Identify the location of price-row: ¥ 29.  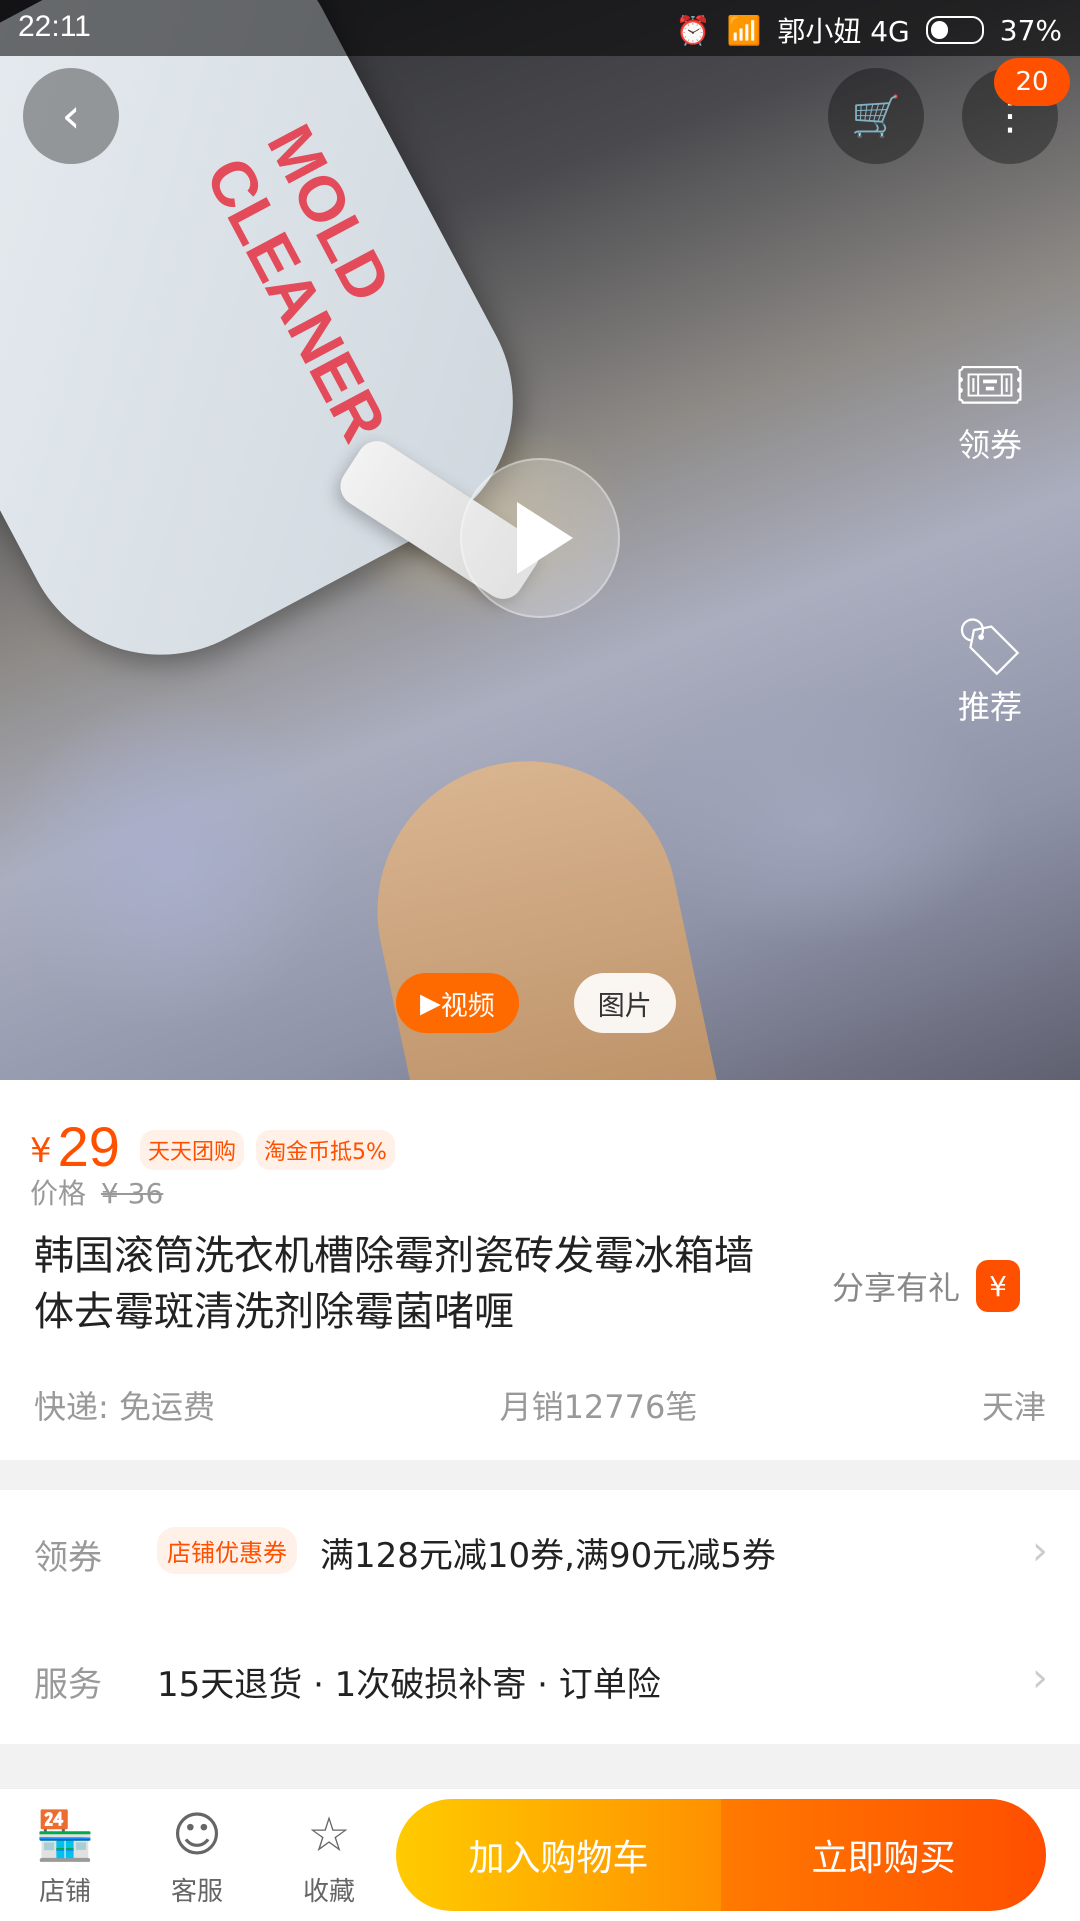
(75, 1146).